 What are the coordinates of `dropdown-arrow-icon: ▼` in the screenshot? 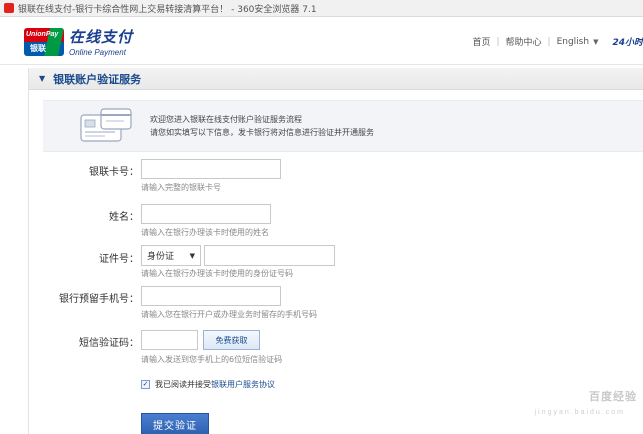 It's located at (192, 255).